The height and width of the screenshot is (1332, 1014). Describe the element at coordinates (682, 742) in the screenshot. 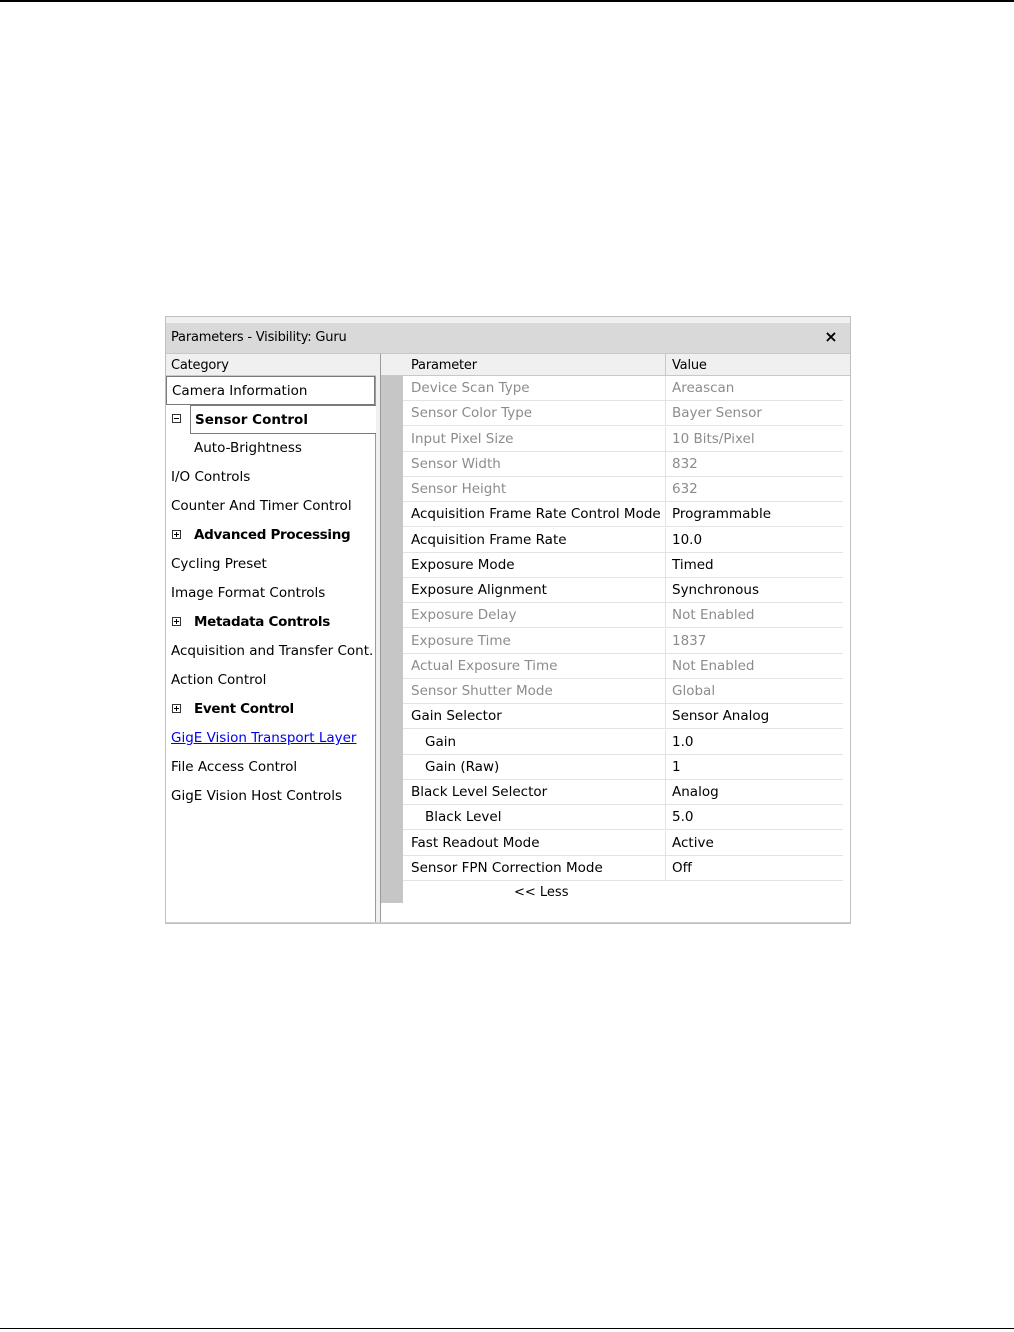

I see `parameter-value: 1.0` at that location.